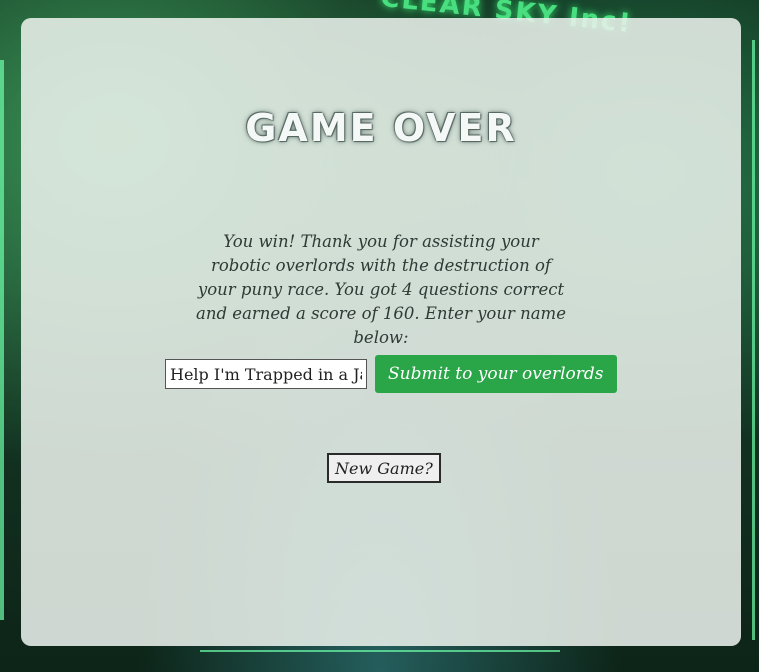 This screenshot has height=672, width=759. What do you see at coordinates (496, 374) in the screenshot?
I see `submit-score-button: Submit to your overlords` at bounding box center [496, 374].